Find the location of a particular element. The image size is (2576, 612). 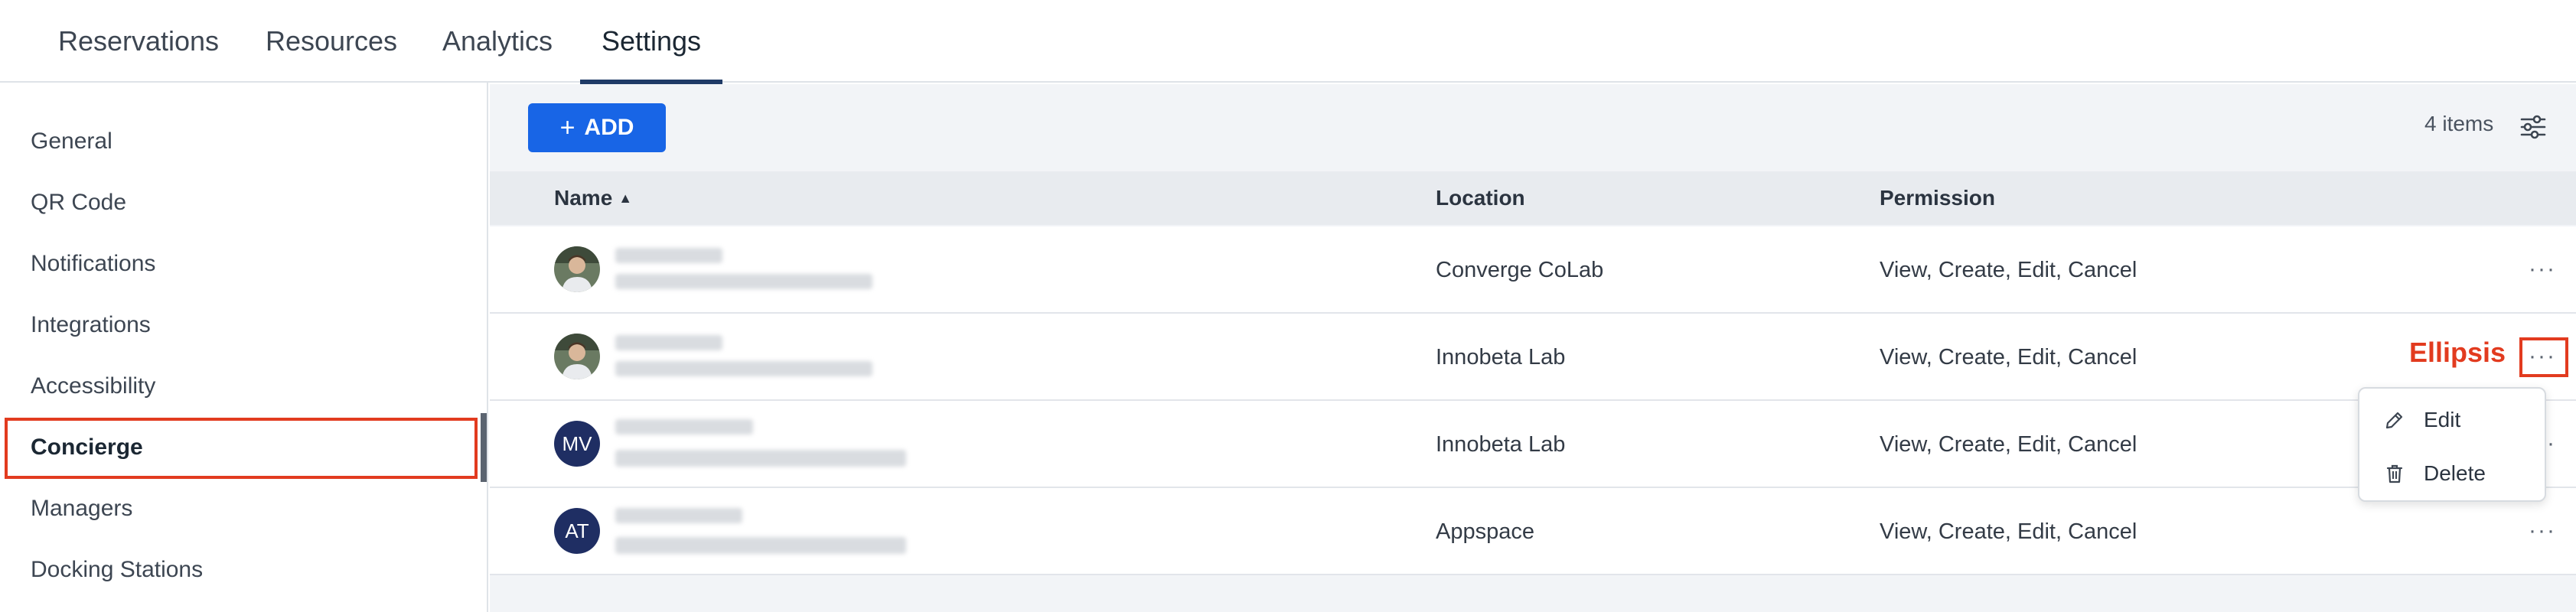

avatar: AT is located at coordinates (577, 531).